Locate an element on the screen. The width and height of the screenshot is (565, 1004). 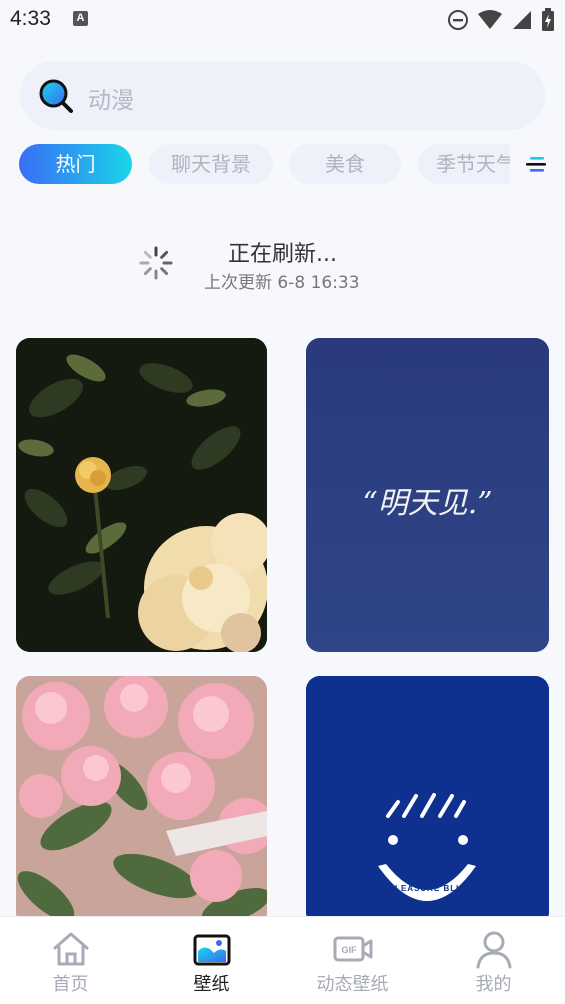
nav-mine: 我的 is located at coordinates (493, 960).